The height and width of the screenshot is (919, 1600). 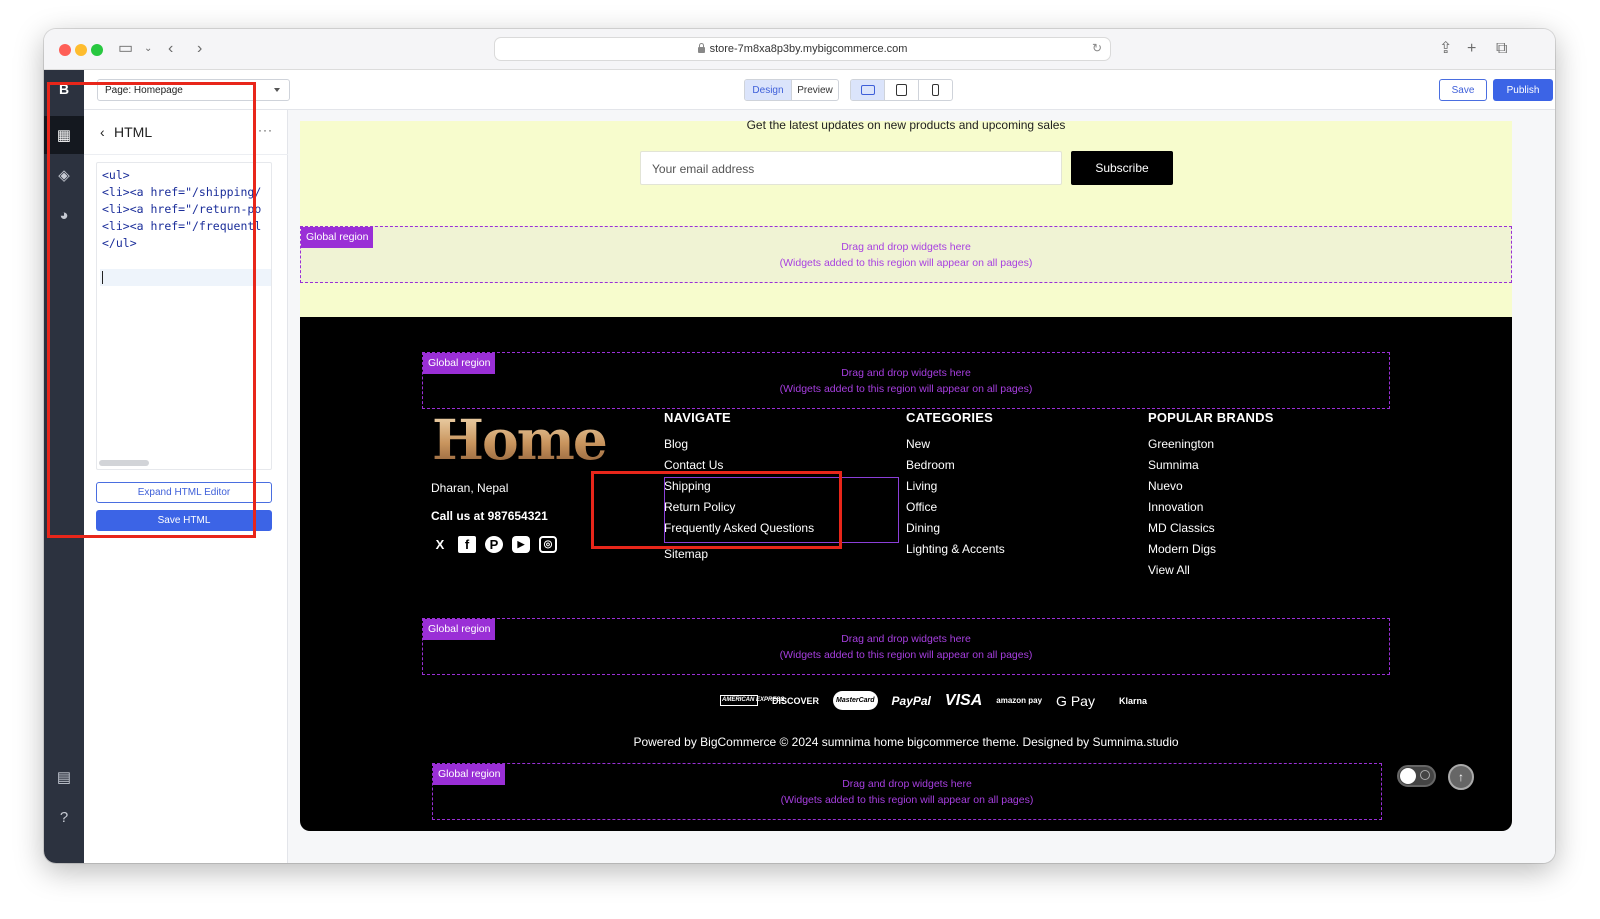 I want to click on footer-link-bedroom: Bedroom, so click(x=955, y=465).